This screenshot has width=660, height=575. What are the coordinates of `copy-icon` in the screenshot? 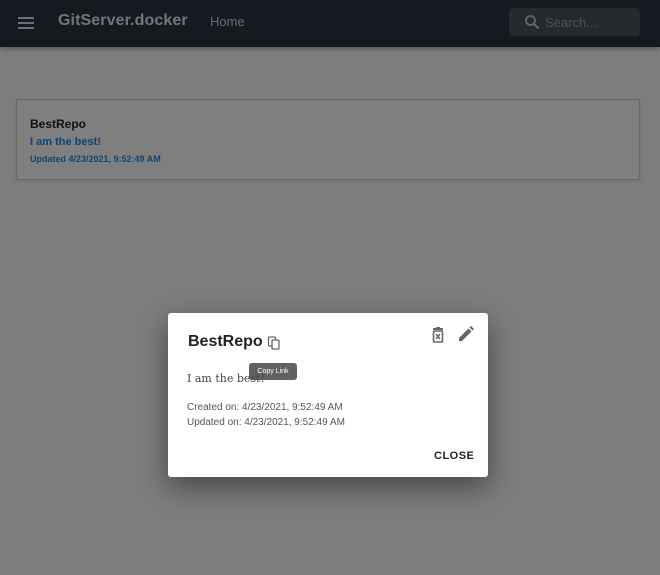 It's located at (273, 343).